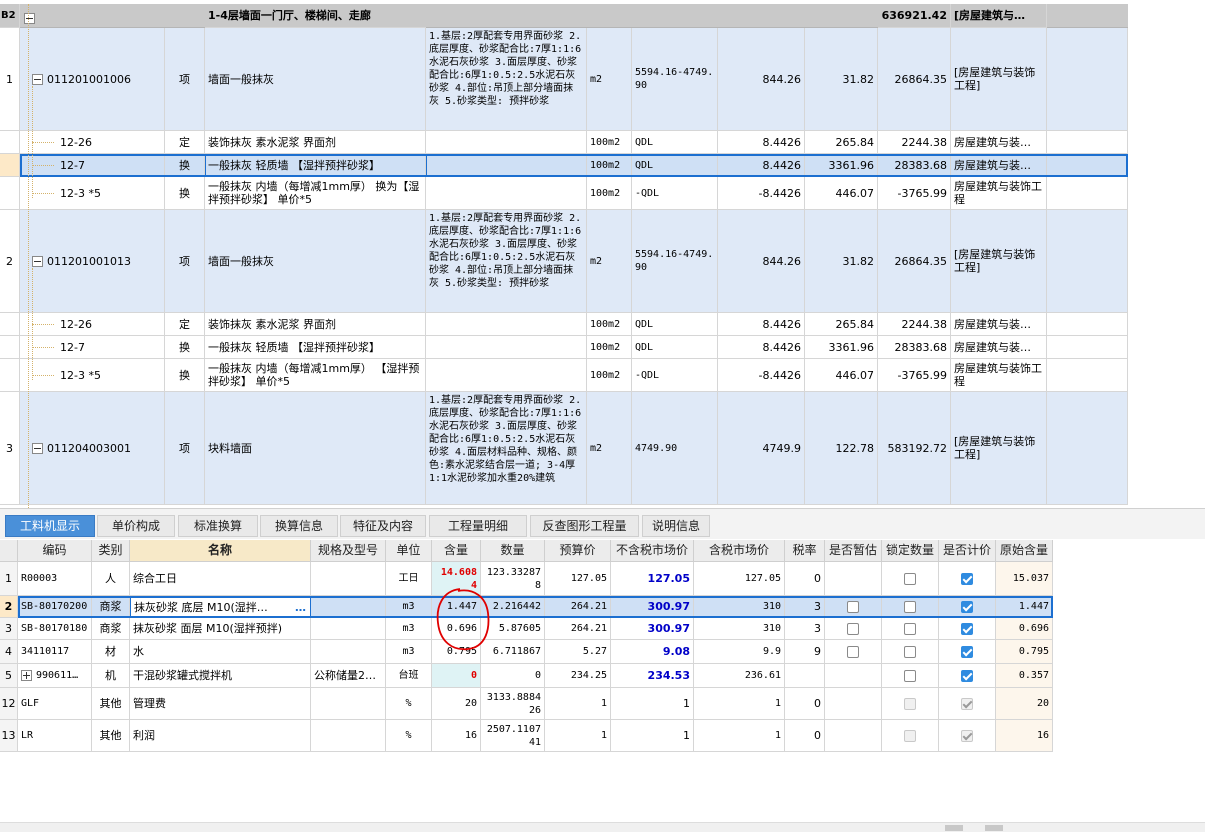 The width and height of the screenshot is (1205, 832). What do you see at coordinates (456, 676) in the screenshot?
I see `resource-content-cell: 0` at bounding box center [456, 676].